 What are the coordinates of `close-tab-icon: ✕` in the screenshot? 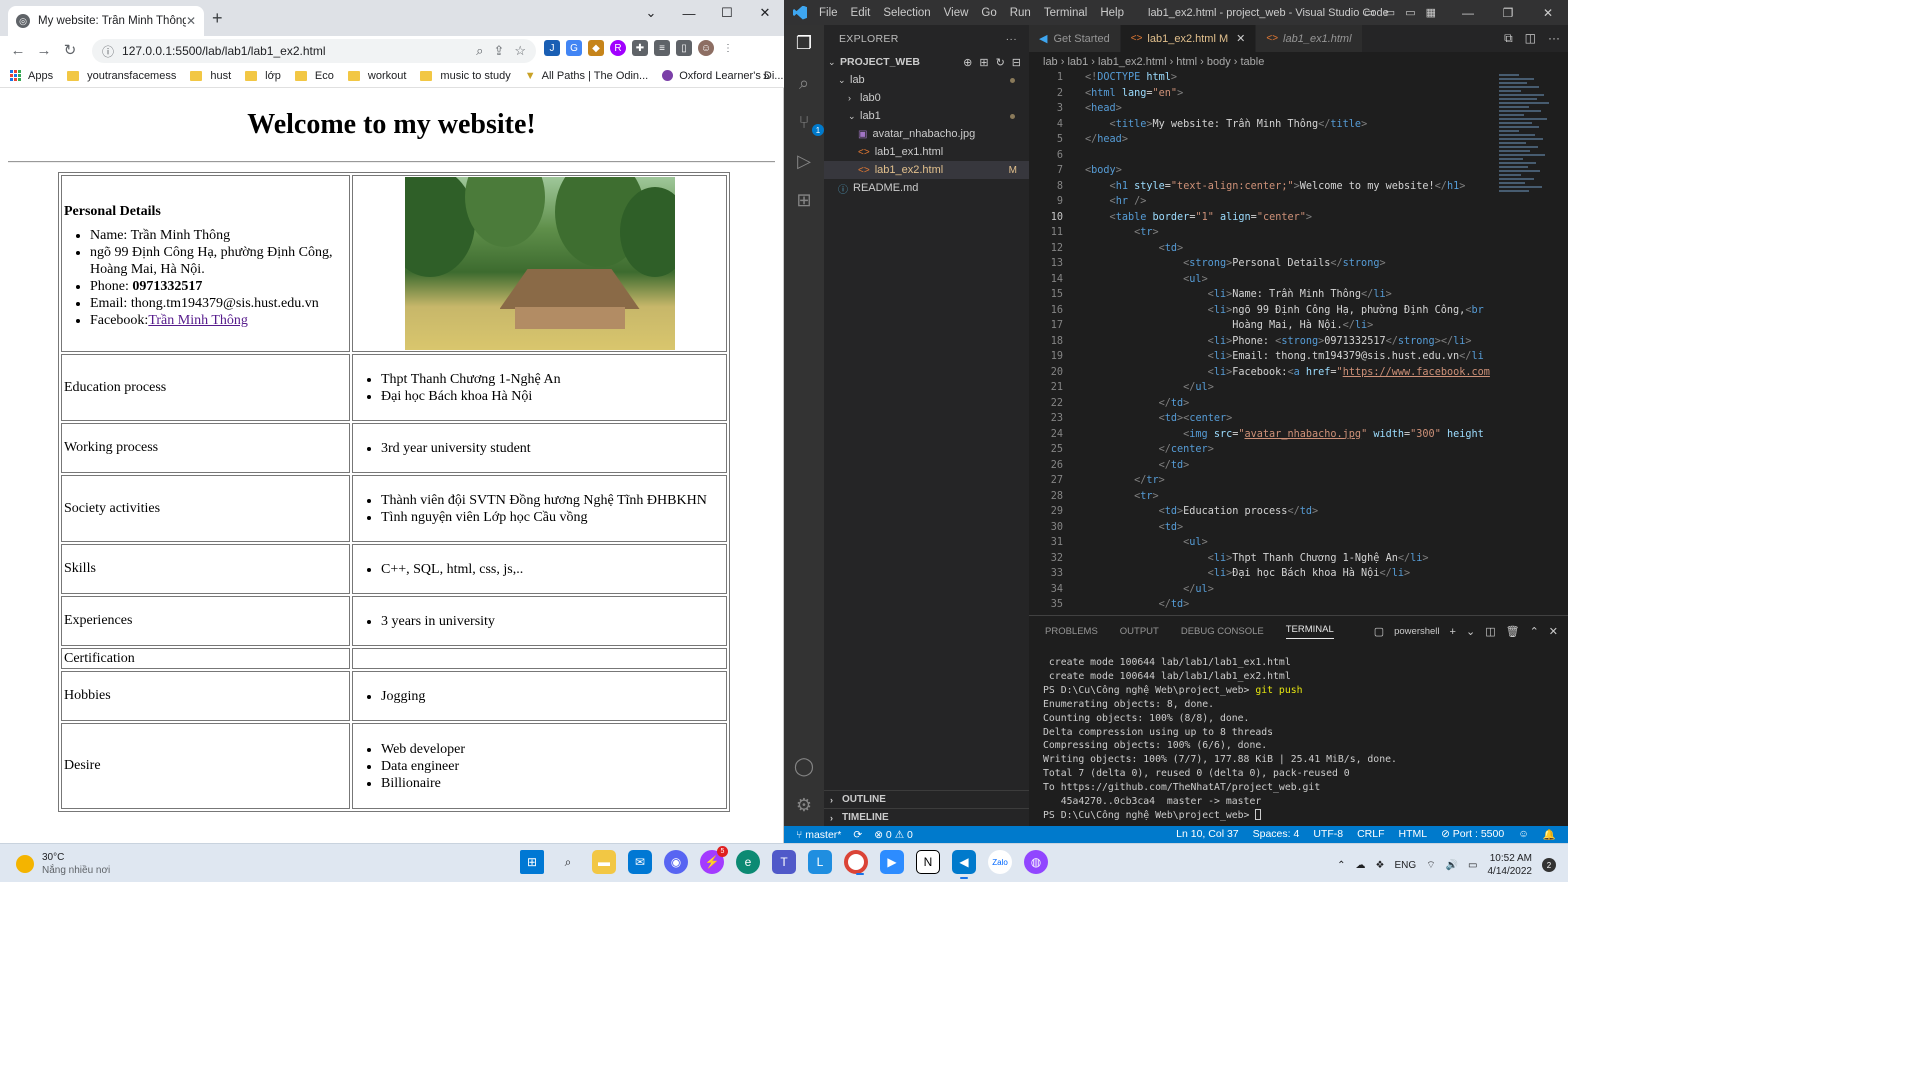 It's located at (191, 21).